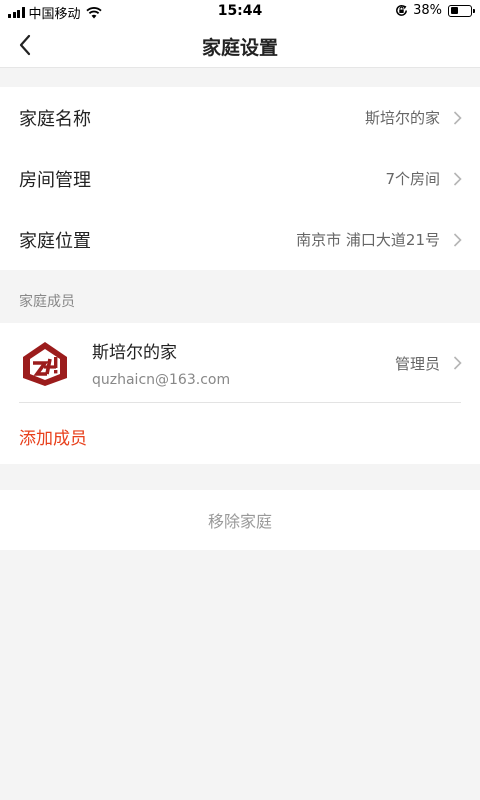  Describe the element at coordinates (161, 379) in the screenshot. I see `member-email: quzhaicn@163.com` at that location.